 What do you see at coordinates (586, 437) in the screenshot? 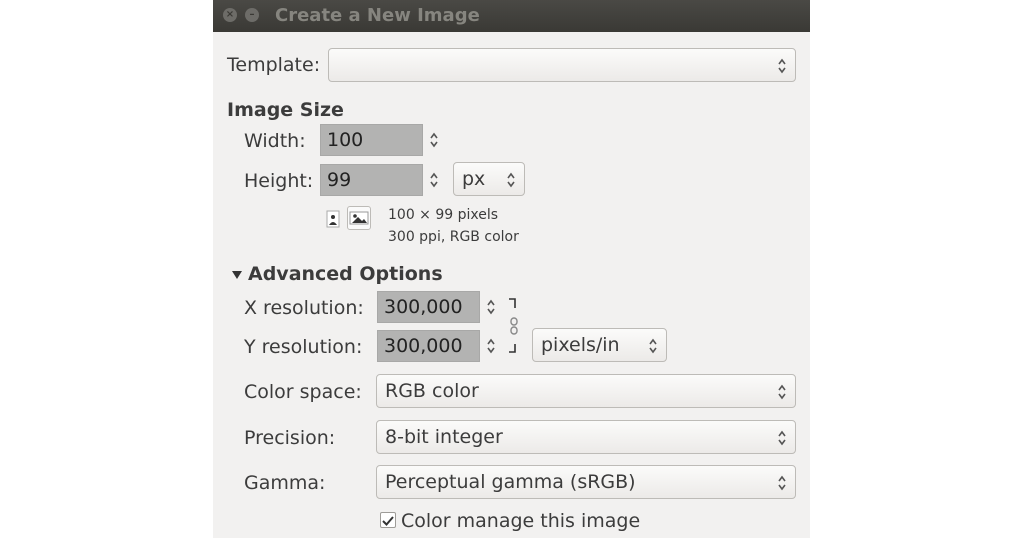
I see `precision-combo: 8-bit integer` at bounding box center [586, 437].